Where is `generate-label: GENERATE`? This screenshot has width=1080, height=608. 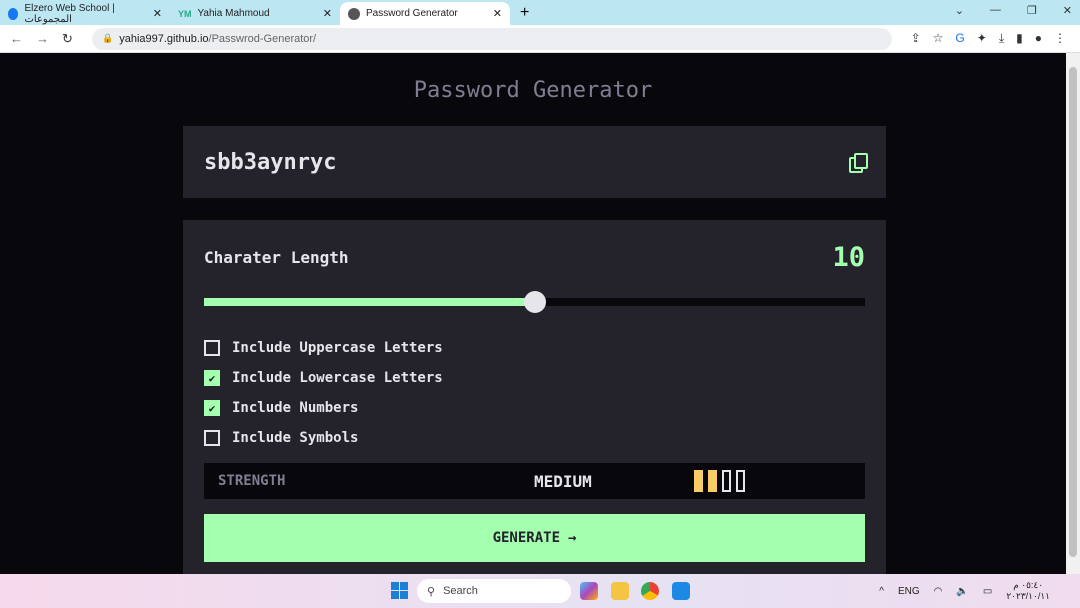
generate-label: GENERATE is located at coordinates (526, 538).